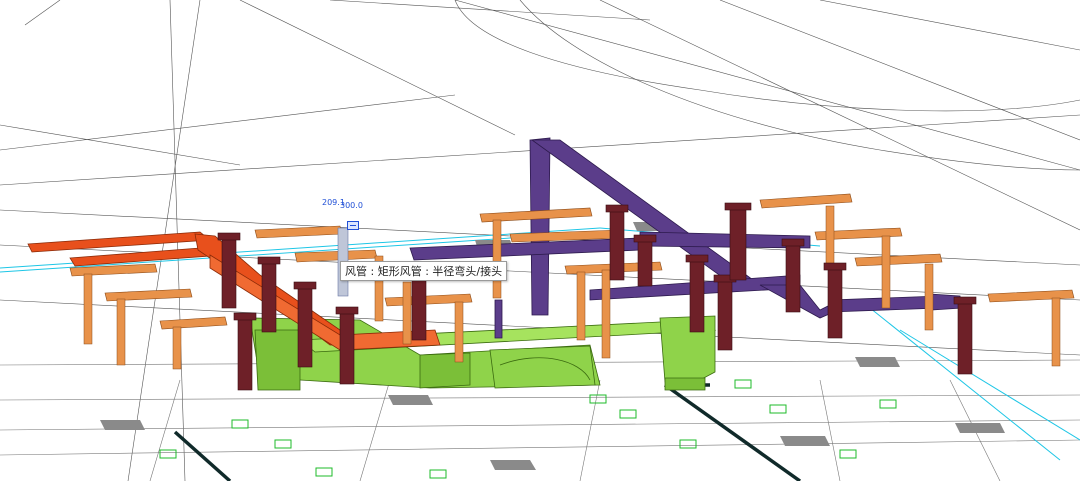 The image size is (1080, 485). I want to click on resize-grip-icon, so click(353, 225).